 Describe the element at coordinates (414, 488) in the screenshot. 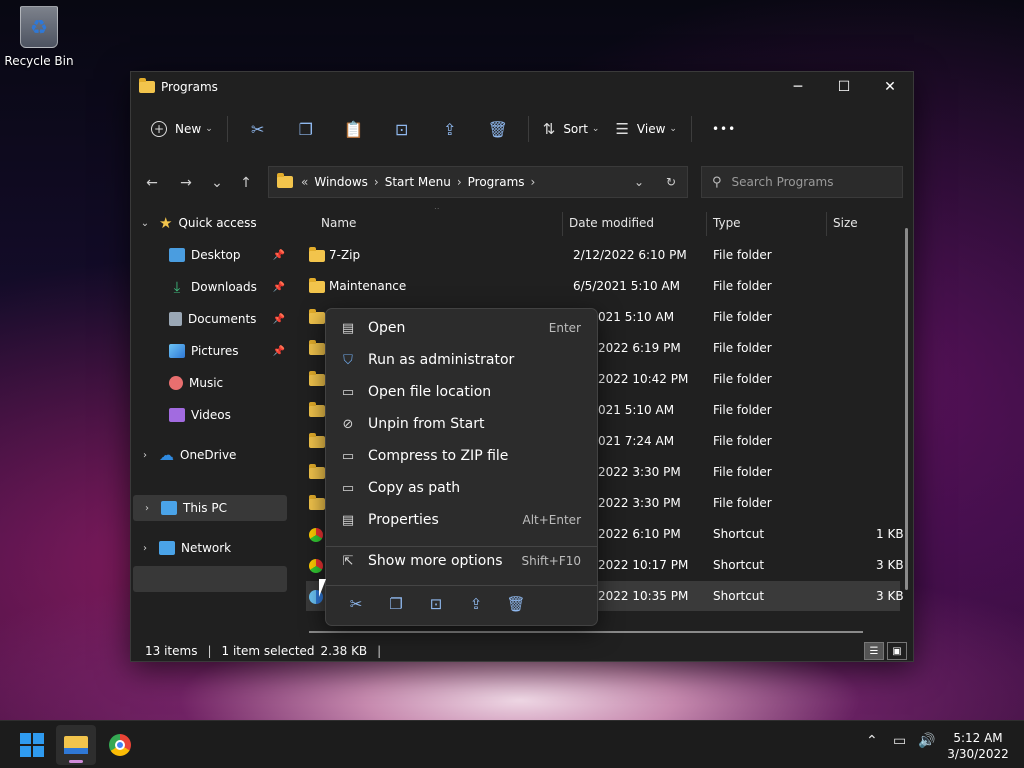

I see `menu-item-label: Copy as path` at that location.